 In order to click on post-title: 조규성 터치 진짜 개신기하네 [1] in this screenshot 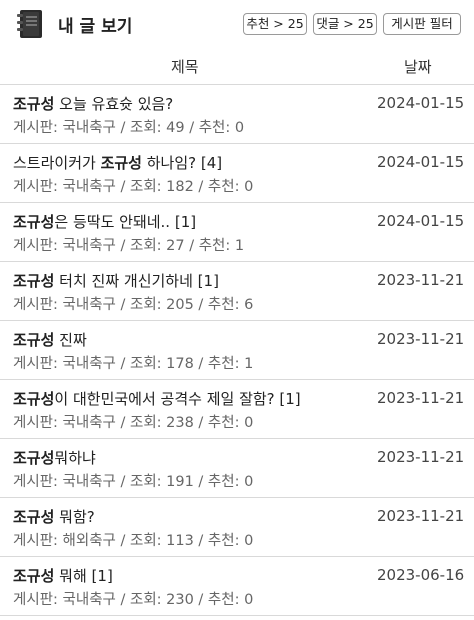, I will do `click(116, 280)`.